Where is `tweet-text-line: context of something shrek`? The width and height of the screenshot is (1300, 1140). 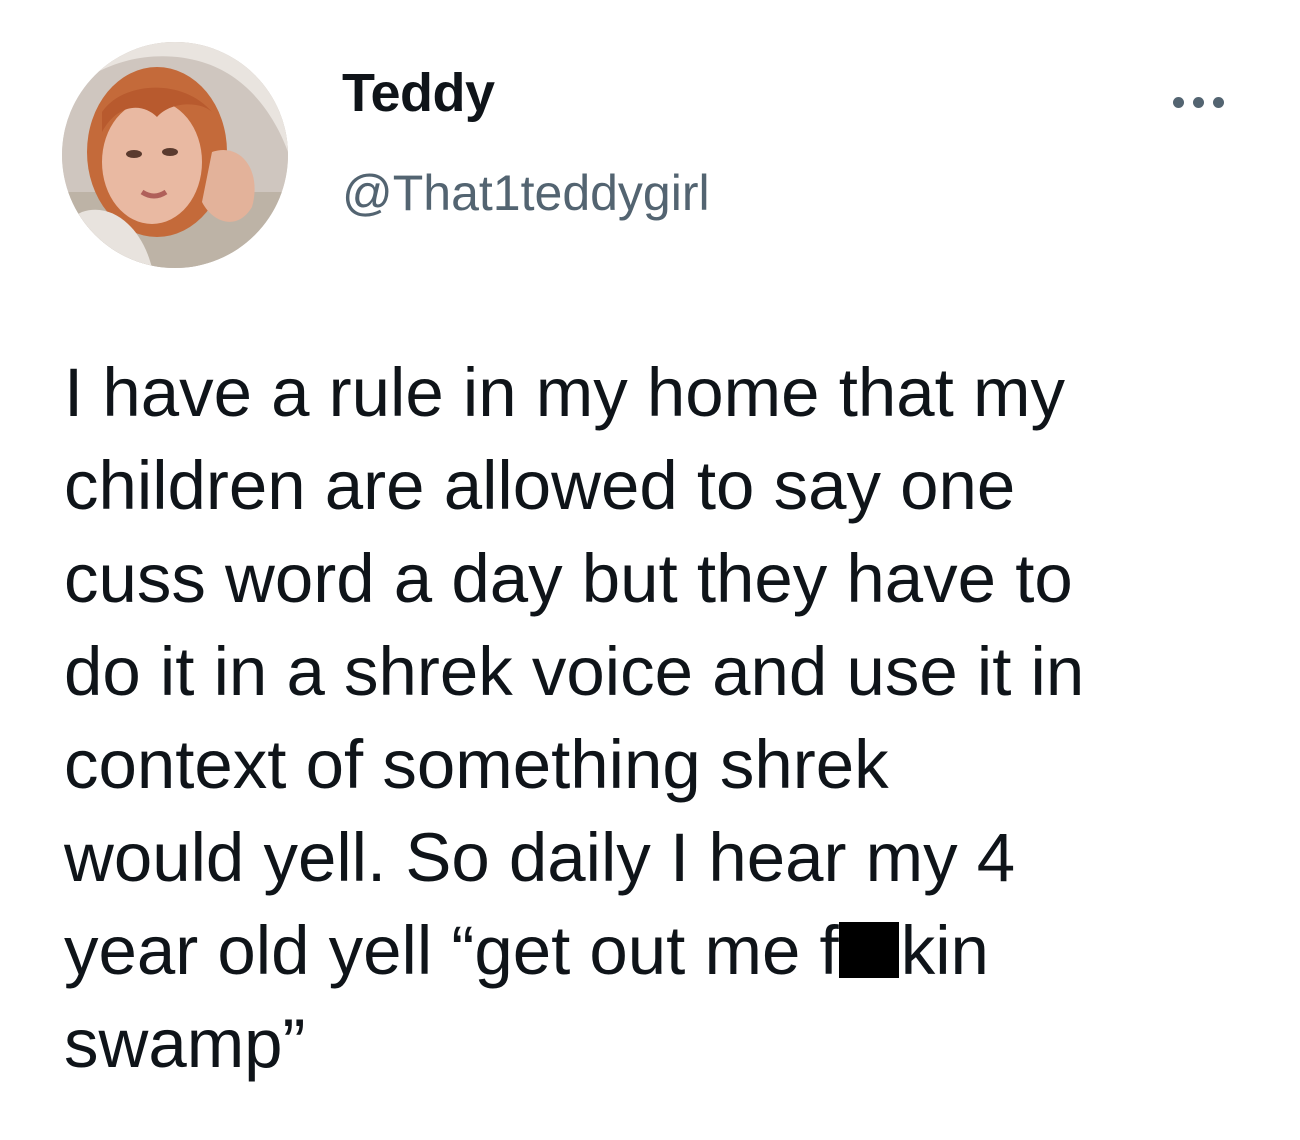 tweet-text-line: context of something shrek is located at coordinates (476, 764).